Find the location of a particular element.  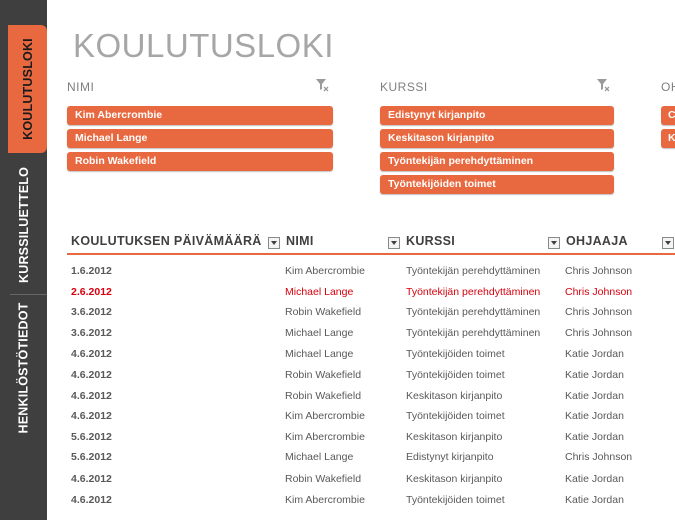

column-header-name: NIMI is located at coordinates (300, 241).